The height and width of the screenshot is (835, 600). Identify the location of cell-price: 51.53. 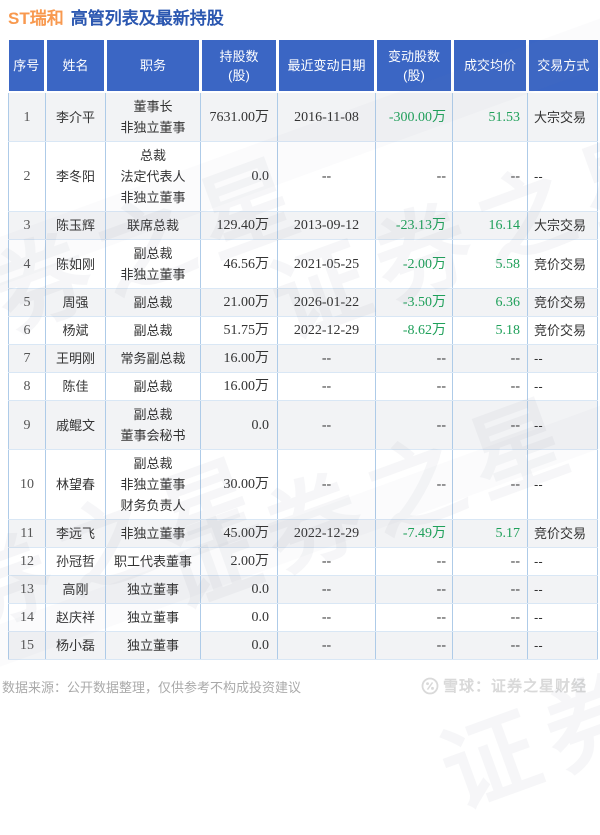
(490, 116).